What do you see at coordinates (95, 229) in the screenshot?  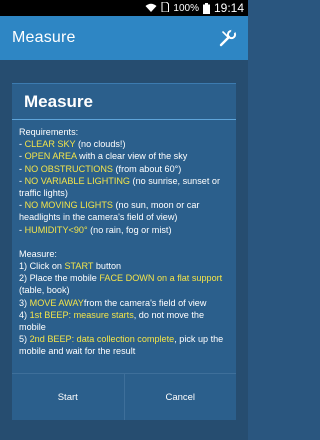 I see `requirement-humidity: - HUMIDITY<90° (no rain, fog or mist)` at bounding box center [95, 229].